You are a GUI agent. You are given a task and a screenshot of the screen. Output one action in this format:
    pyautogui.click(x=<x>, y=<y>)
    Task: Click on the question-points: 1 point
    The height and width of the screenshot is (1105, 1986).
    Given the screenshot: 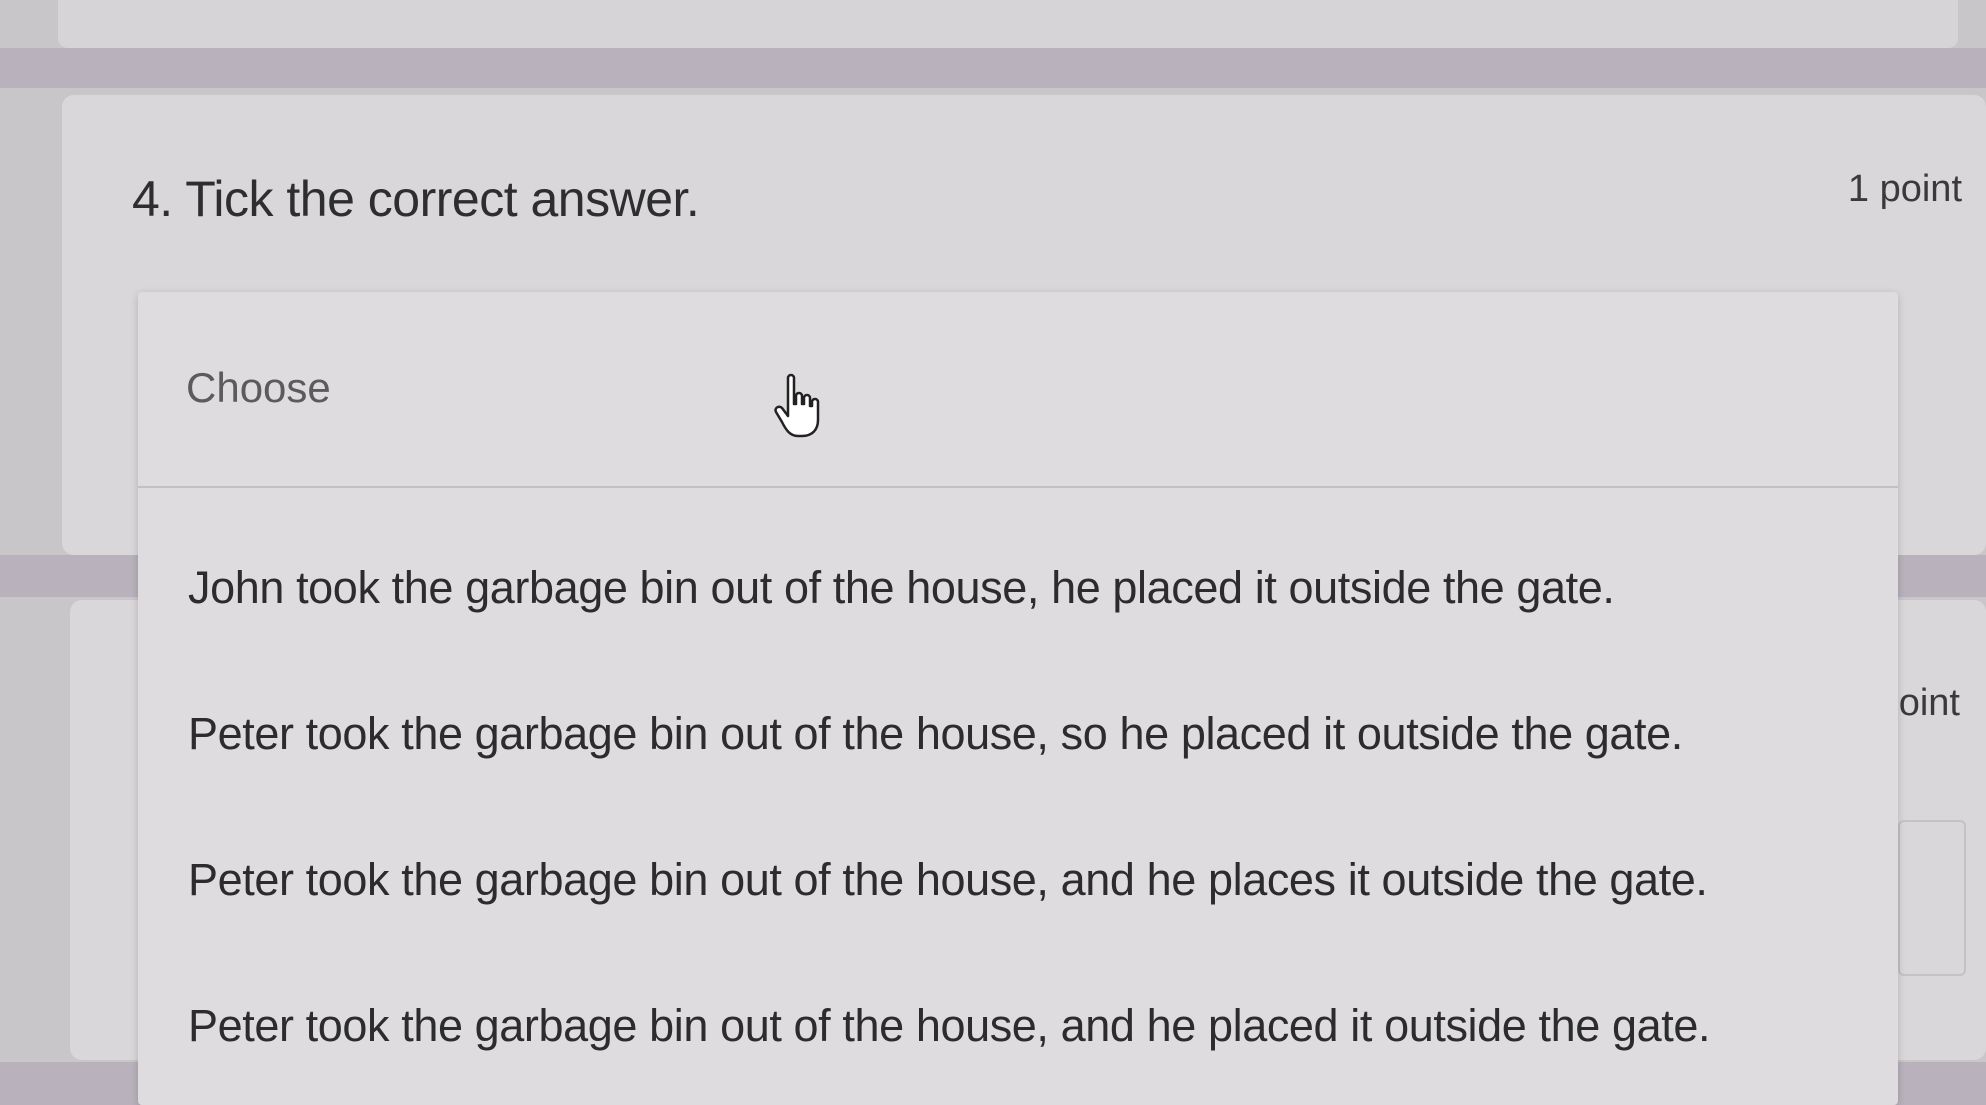 What is the action you would take?
    pyautogui.click(x=1904, y=189)
    